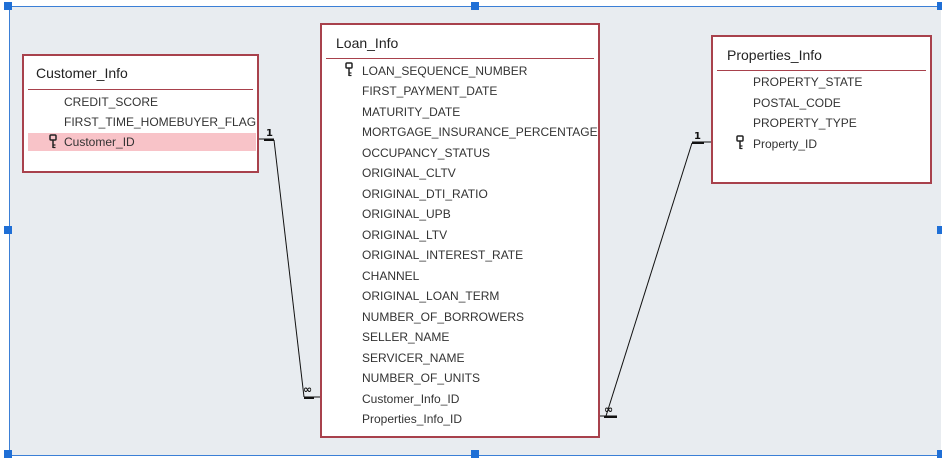 This screenshot has height=458, width=942. Describe the element at coordinates (444, 71) in the screenshot. I see `field-loan-sequence-number: LOAN_SEQUENCE_NUMBER` at that location.